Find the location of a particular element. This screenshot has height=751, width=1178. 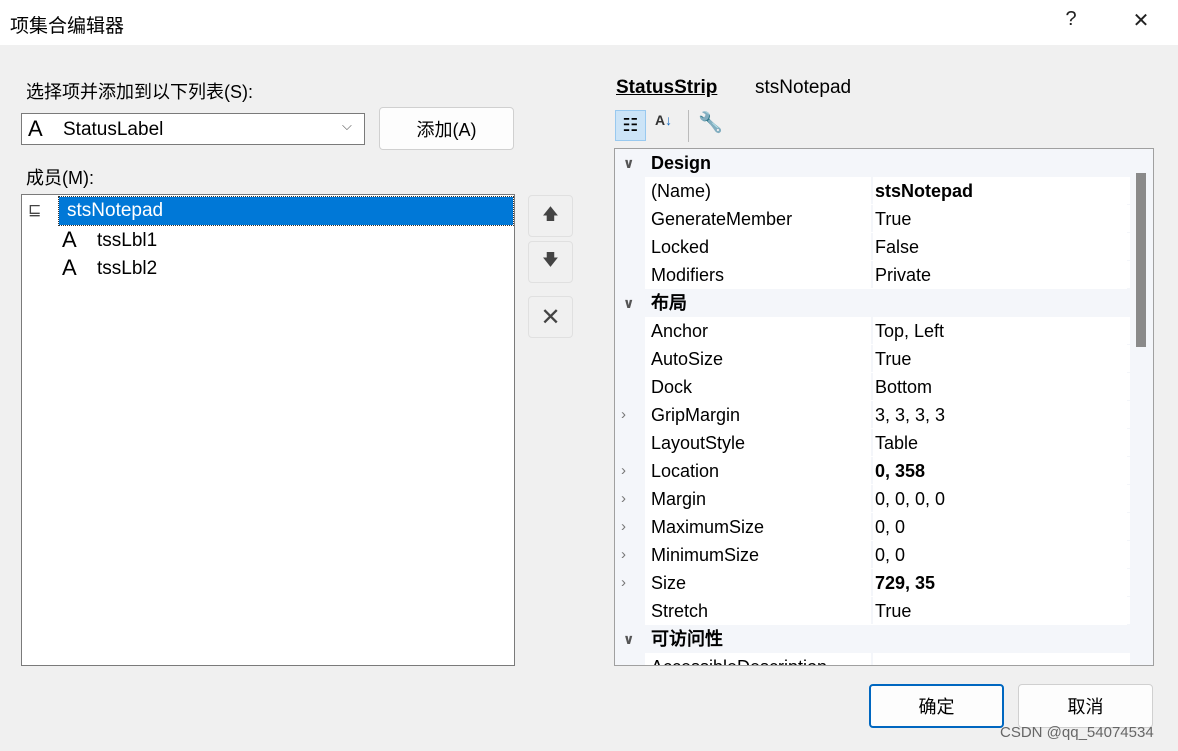

property-value: False is located at coordinates (1001, 246).